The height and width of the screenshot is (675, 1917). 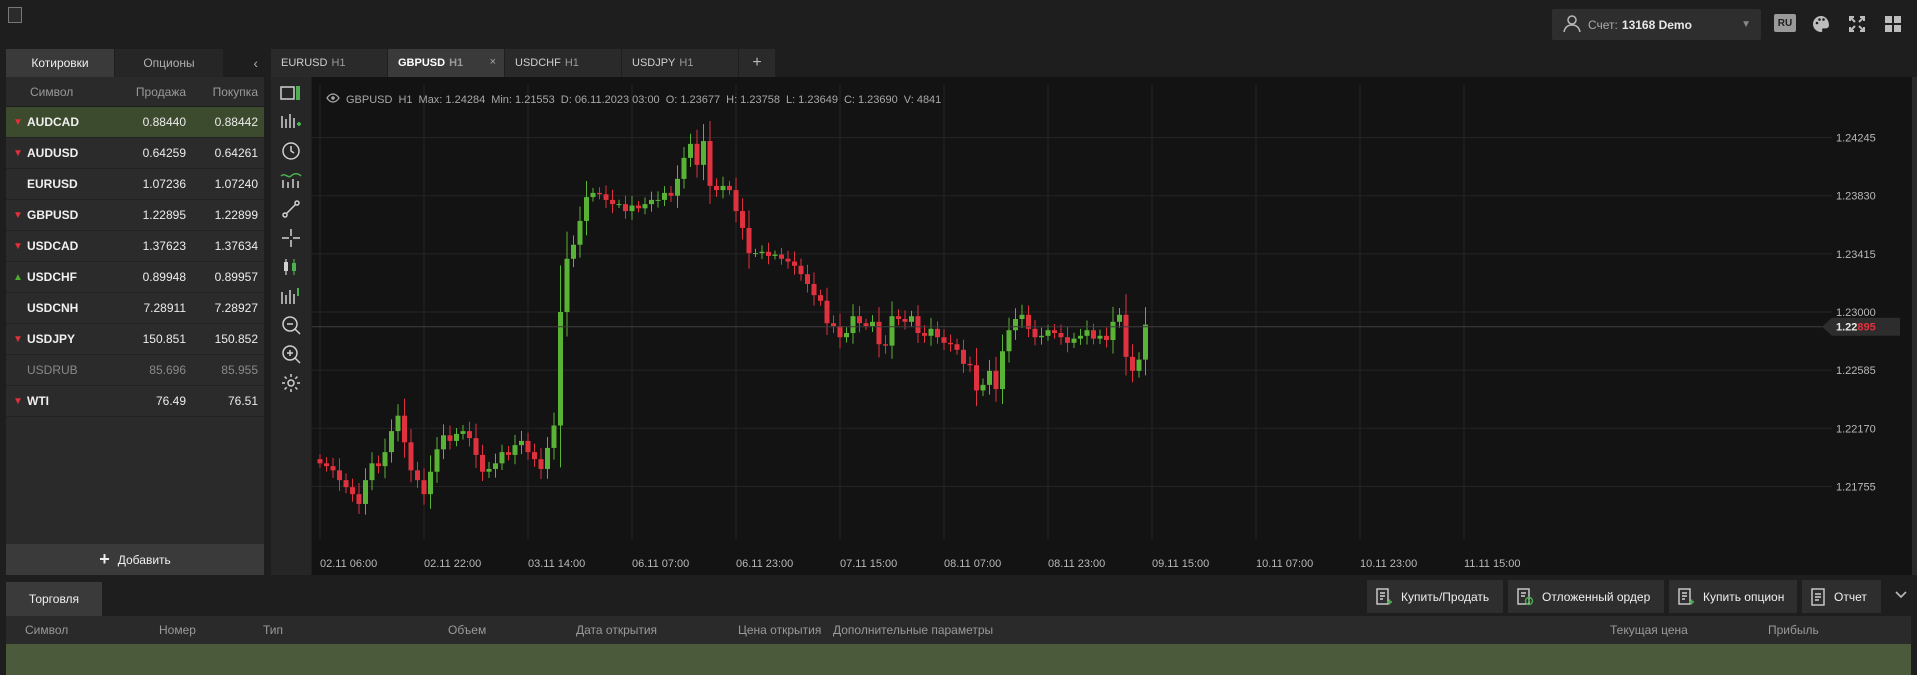 What do you see at coordinates (291, 296) in the screenshot?
I see `volume-icon` at bounding box center [291, 296].